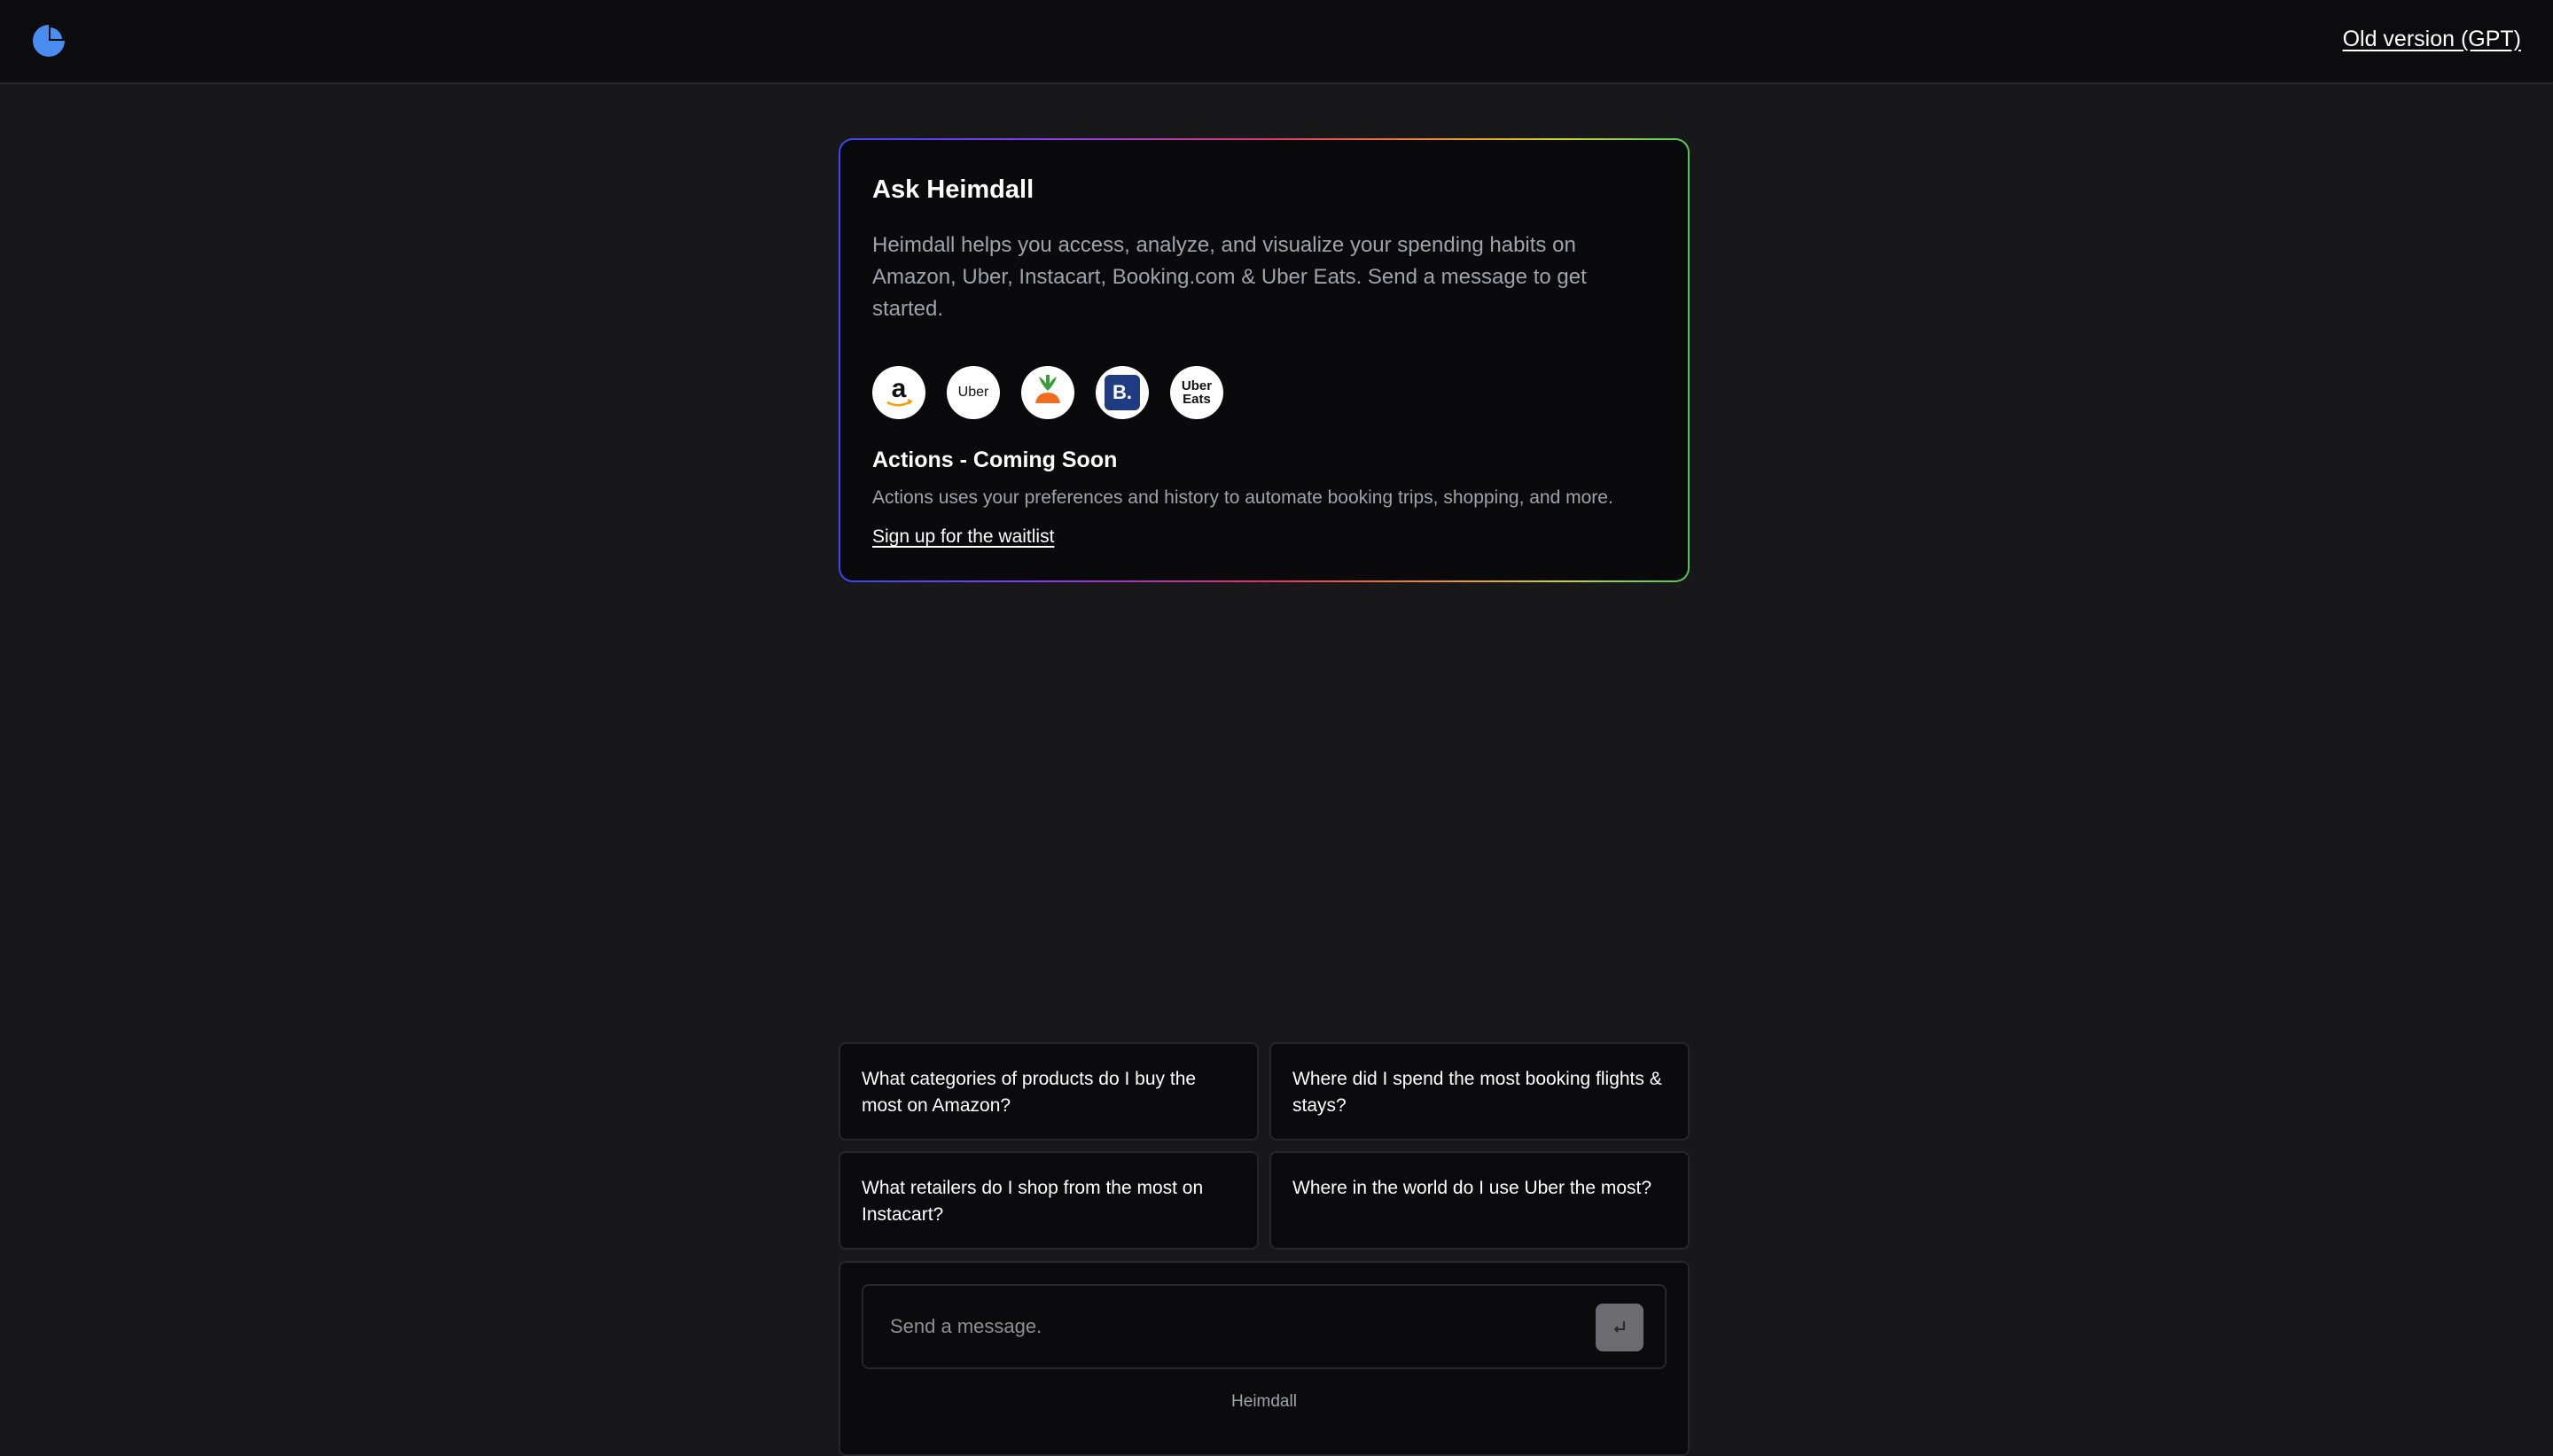 The width and height of the screenshot is (2553, 1456). I want to click on amazon-logo-icon: a, so click(898, 392).